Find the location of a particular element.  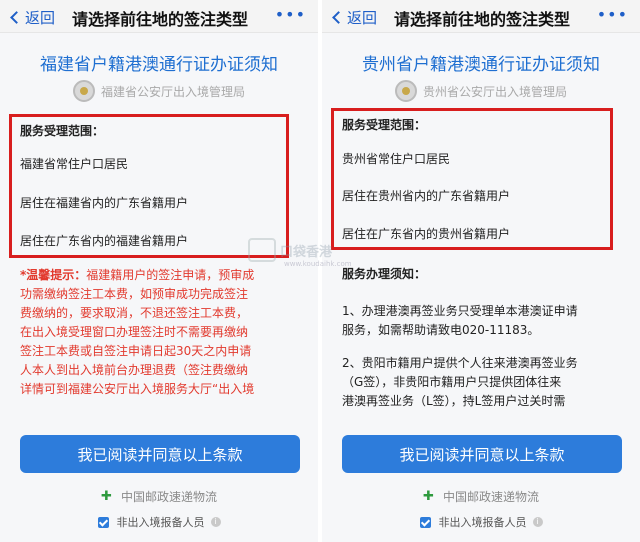

watermark: 口袋香港 is located at coordinates (290, 250).